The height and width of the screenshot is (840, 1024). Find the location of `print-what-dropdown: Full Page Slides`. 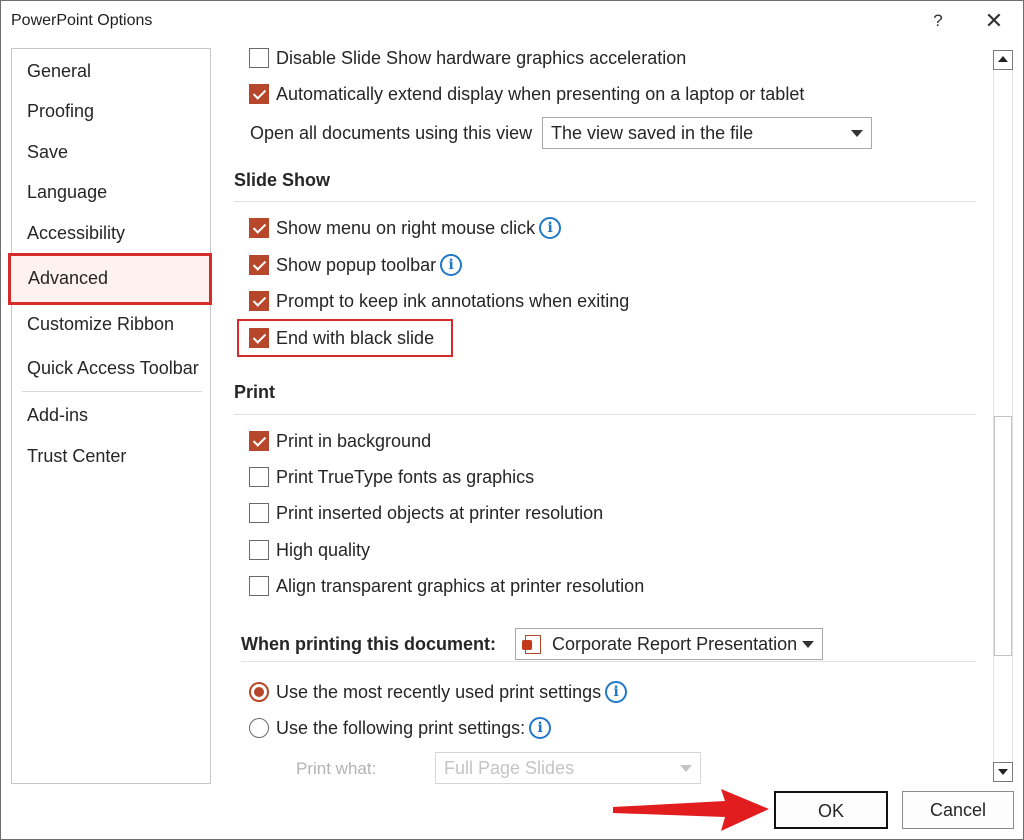

print-what-dropdown: Full Page Slides is located at coordinates (568, 768).